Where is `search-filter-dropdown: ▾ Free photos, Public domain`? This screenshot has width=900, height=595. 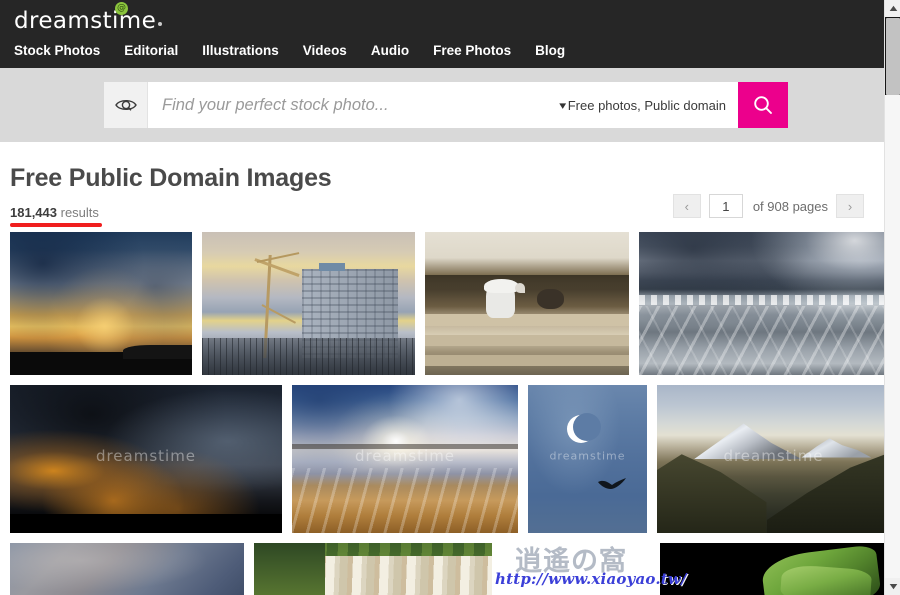 search-filter-dropdown: ▾ Free photos, Public domain is located at coordinates (647, 105).